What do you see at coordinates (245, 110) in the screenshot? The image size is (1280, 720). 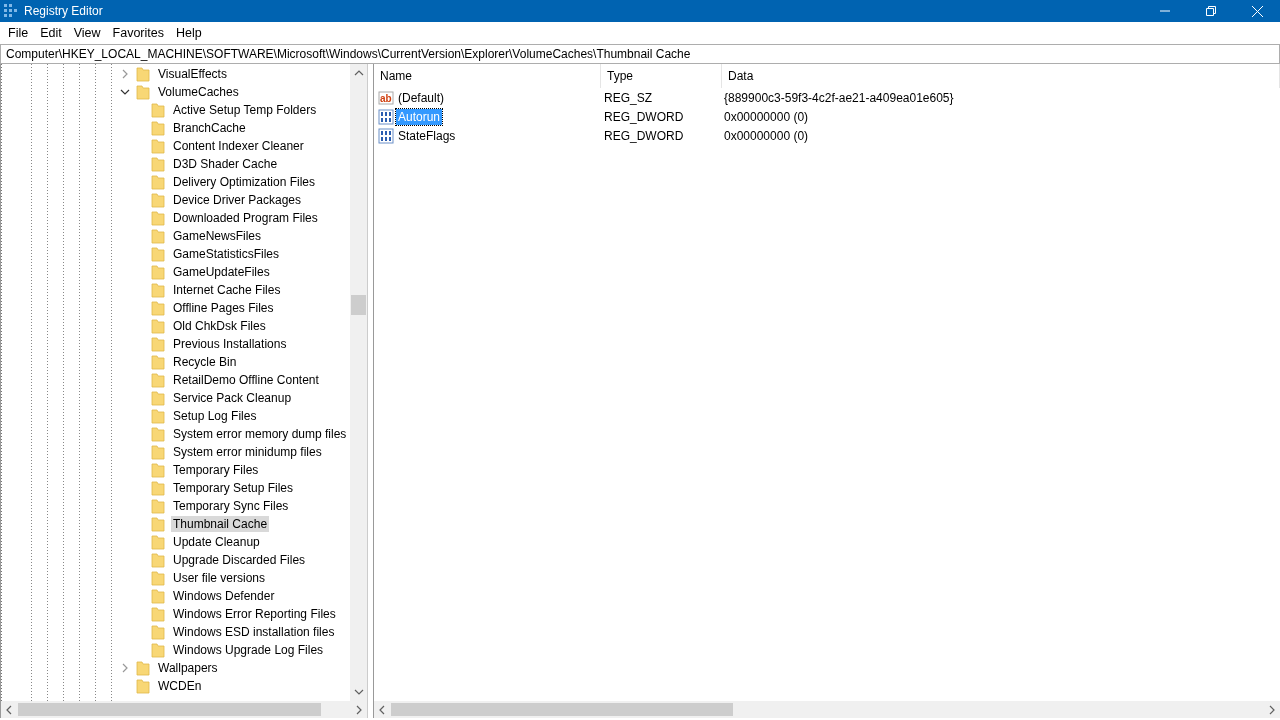 I see `tree-item: Active Setup Temp Folders` at bounding box center [245, 110].